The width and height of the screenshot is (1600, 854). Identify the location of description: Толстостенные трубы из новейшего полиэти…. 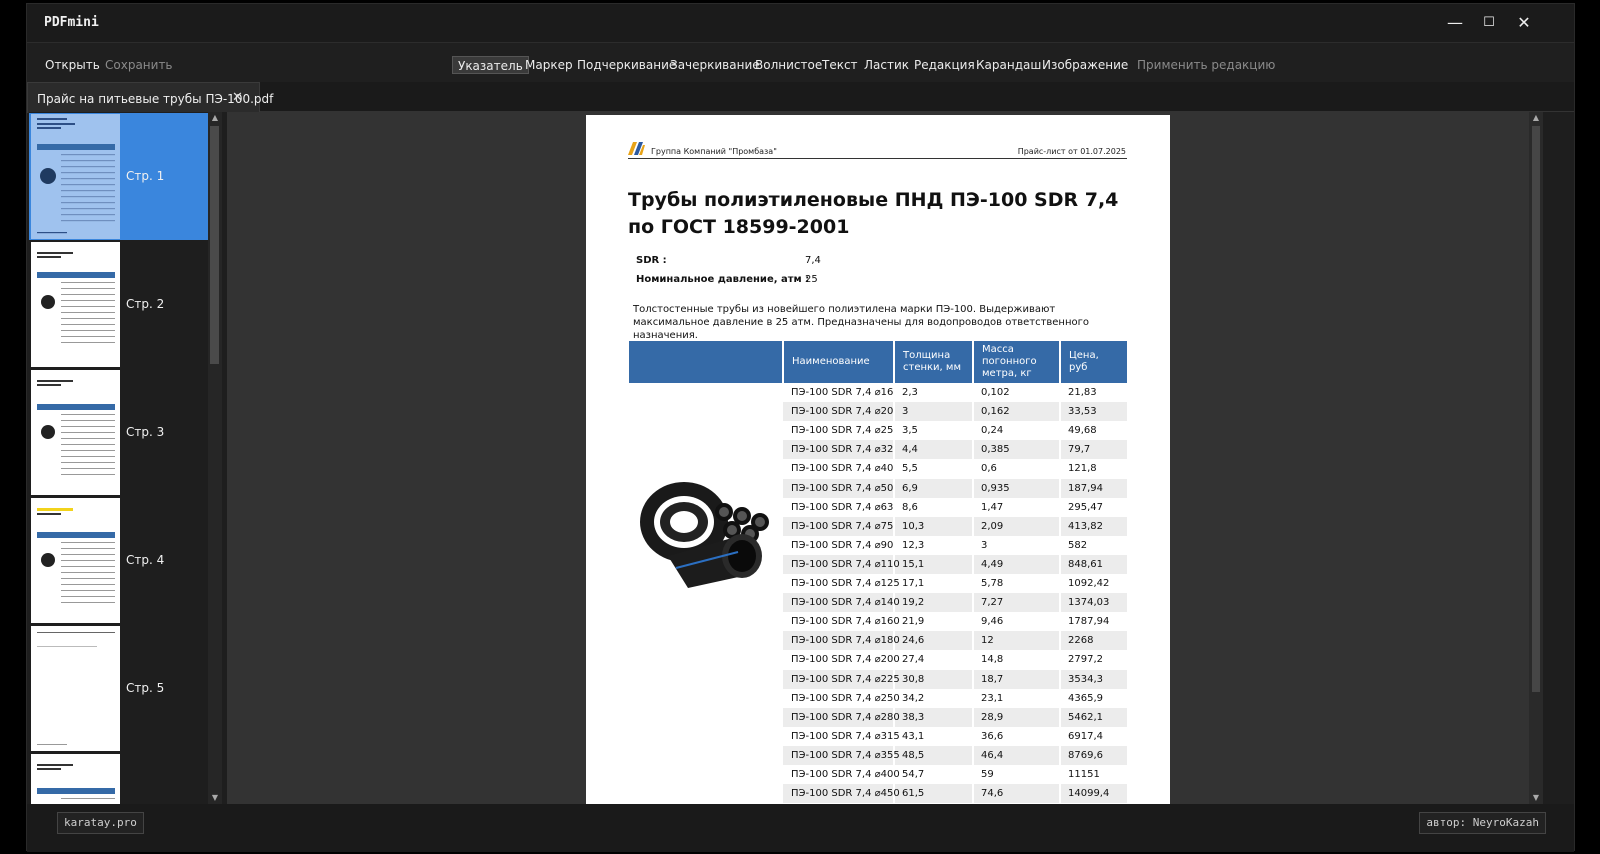
(861, 322).